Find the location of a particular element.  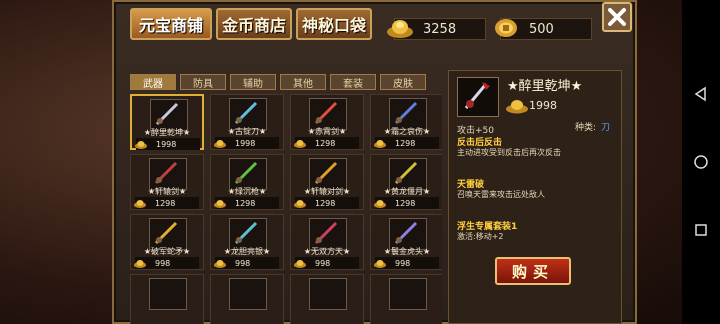

tab-gold-shop: 金币商店 is located at coordinates (254, 24).